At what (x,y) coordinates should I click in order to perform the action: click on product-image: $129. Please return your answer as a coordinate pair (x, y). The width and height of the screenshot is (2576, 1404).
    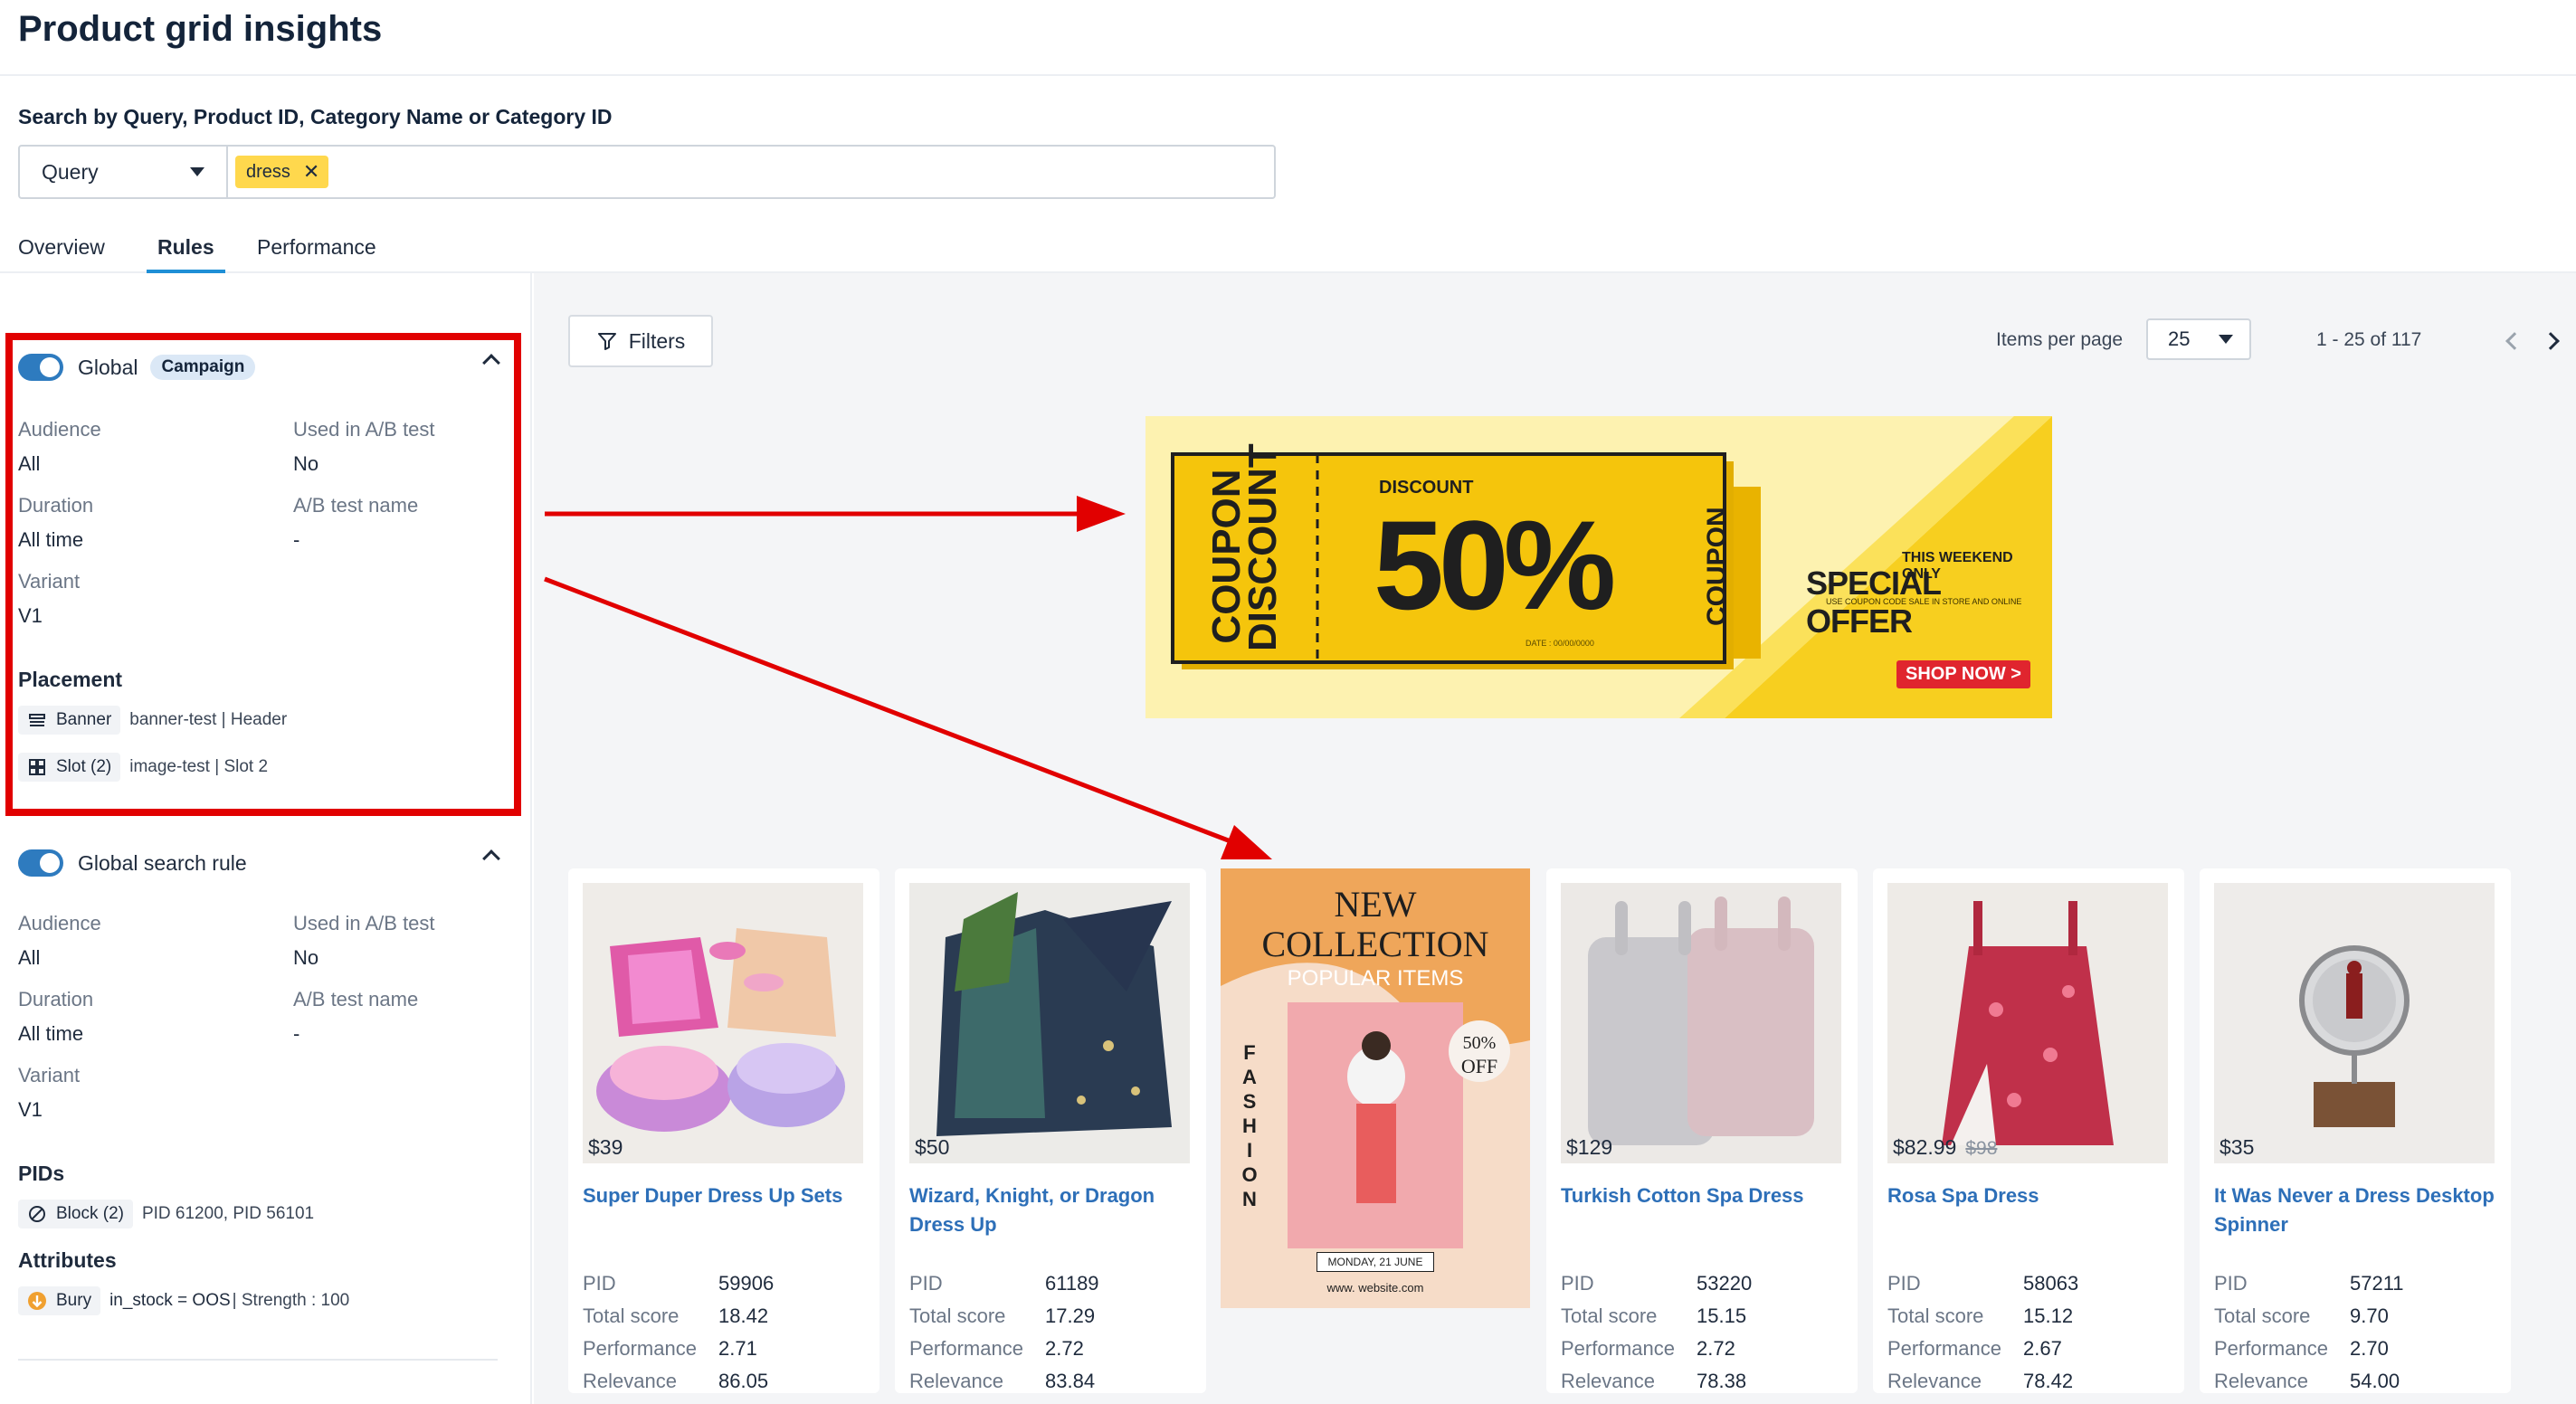
    Looking at the image, I should click on (1701, 1023).